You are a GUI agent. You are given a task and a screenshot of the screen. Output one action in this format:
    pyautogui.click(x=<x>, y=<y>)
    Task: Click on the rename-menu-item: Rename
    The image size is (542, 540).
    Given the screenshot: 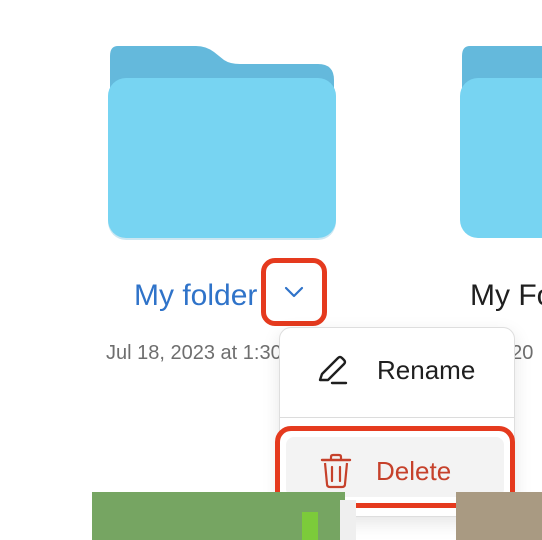 What is the action you would take?
    pyautogui.click(x=397, y=370)
    